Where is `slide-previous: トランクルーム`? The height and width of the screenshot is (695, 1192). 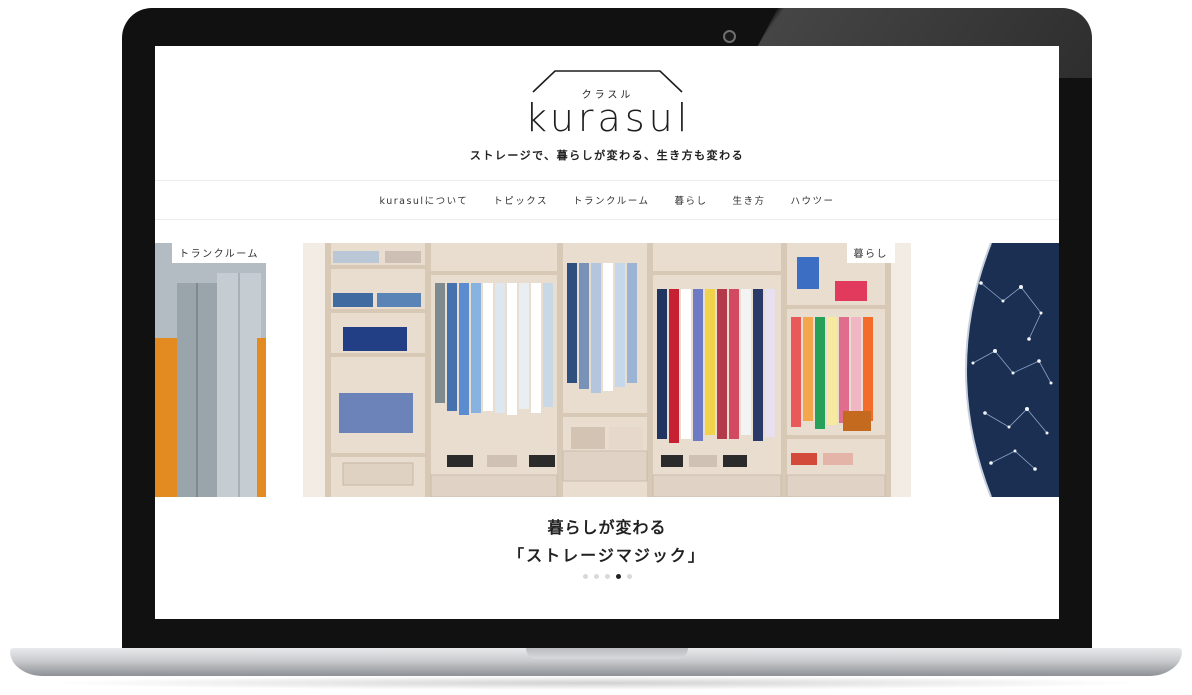
slide-previous: トランクルーム is located at coordinates (210, 370).